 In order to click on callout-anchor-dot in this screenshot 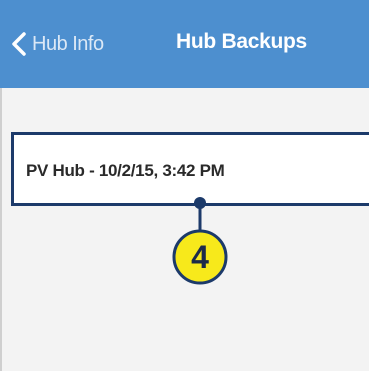, I will do `click(200, 203)`.